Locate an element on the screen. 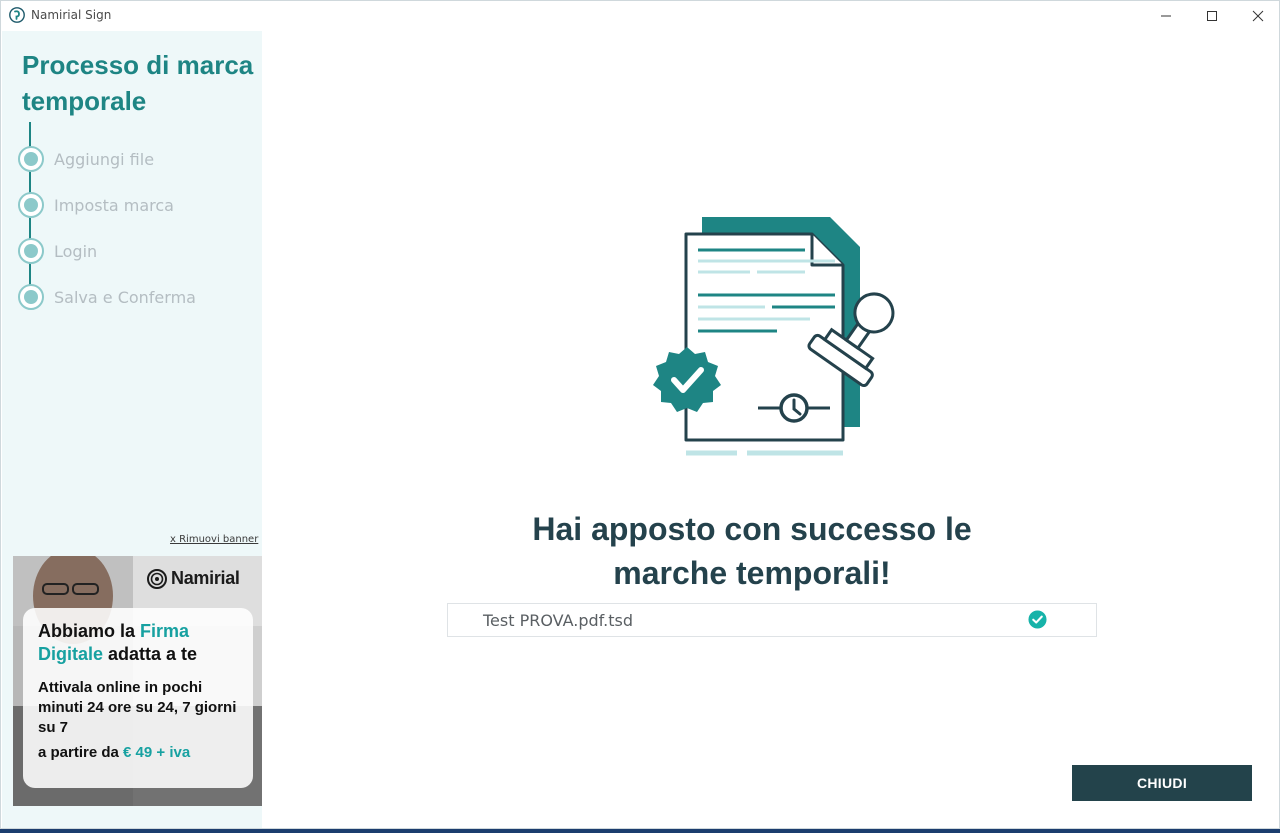  close-button: CHIUDI is located at coordinates (1162, 783).